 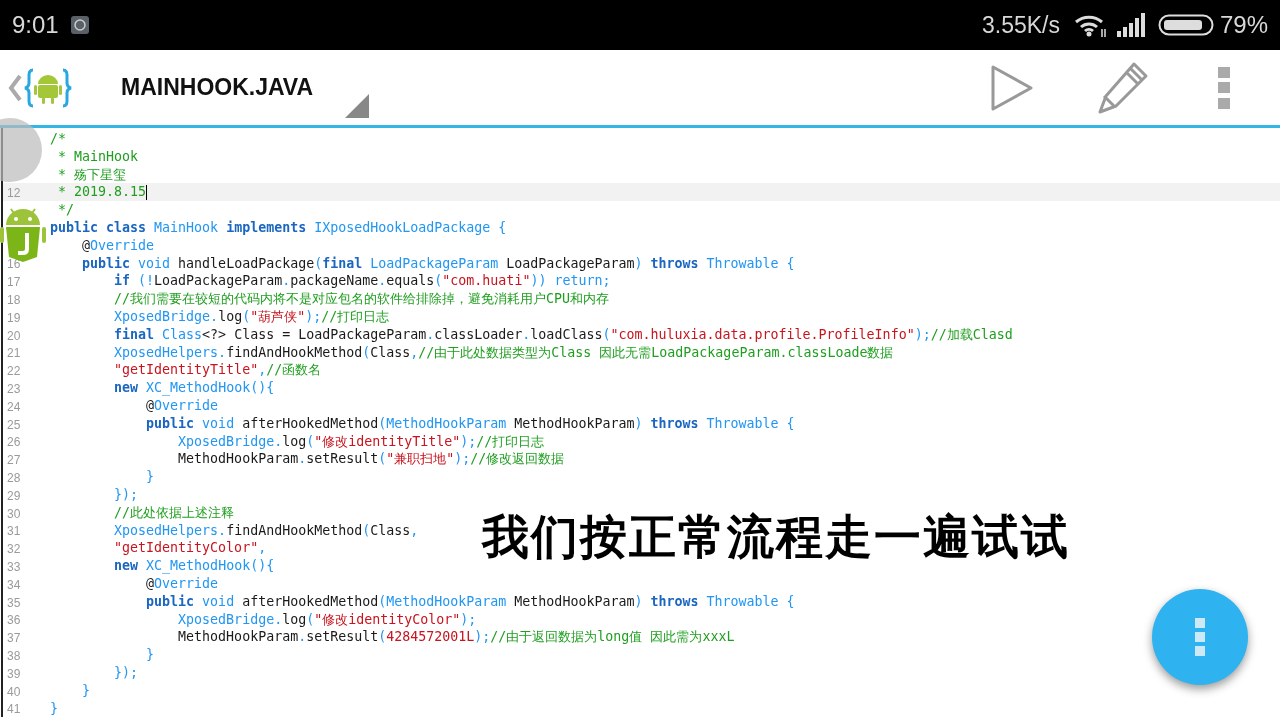 I want to click on code-line: * 2019.8.15, so click(x=102, y=192).